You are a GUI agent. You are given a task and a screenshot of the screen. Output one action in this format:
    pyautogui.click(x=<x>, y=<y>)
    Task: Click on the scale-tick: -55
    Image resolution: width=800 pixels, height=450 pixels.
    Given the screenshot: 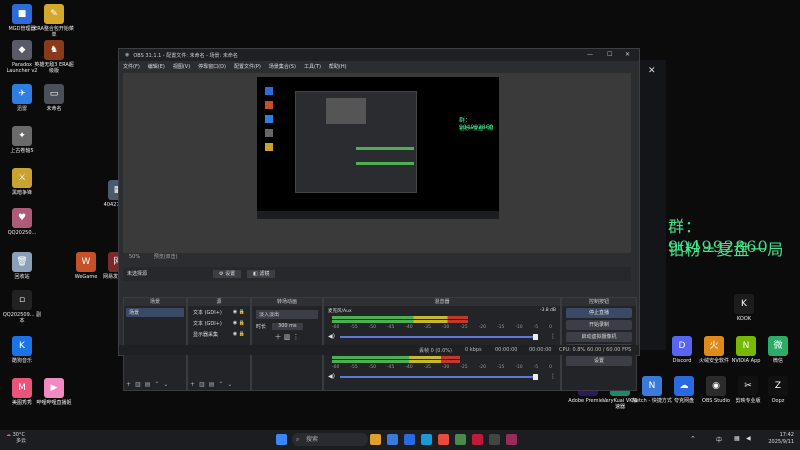 What is the action you would take?
    pyautogui.click(x=354, y=367)
    